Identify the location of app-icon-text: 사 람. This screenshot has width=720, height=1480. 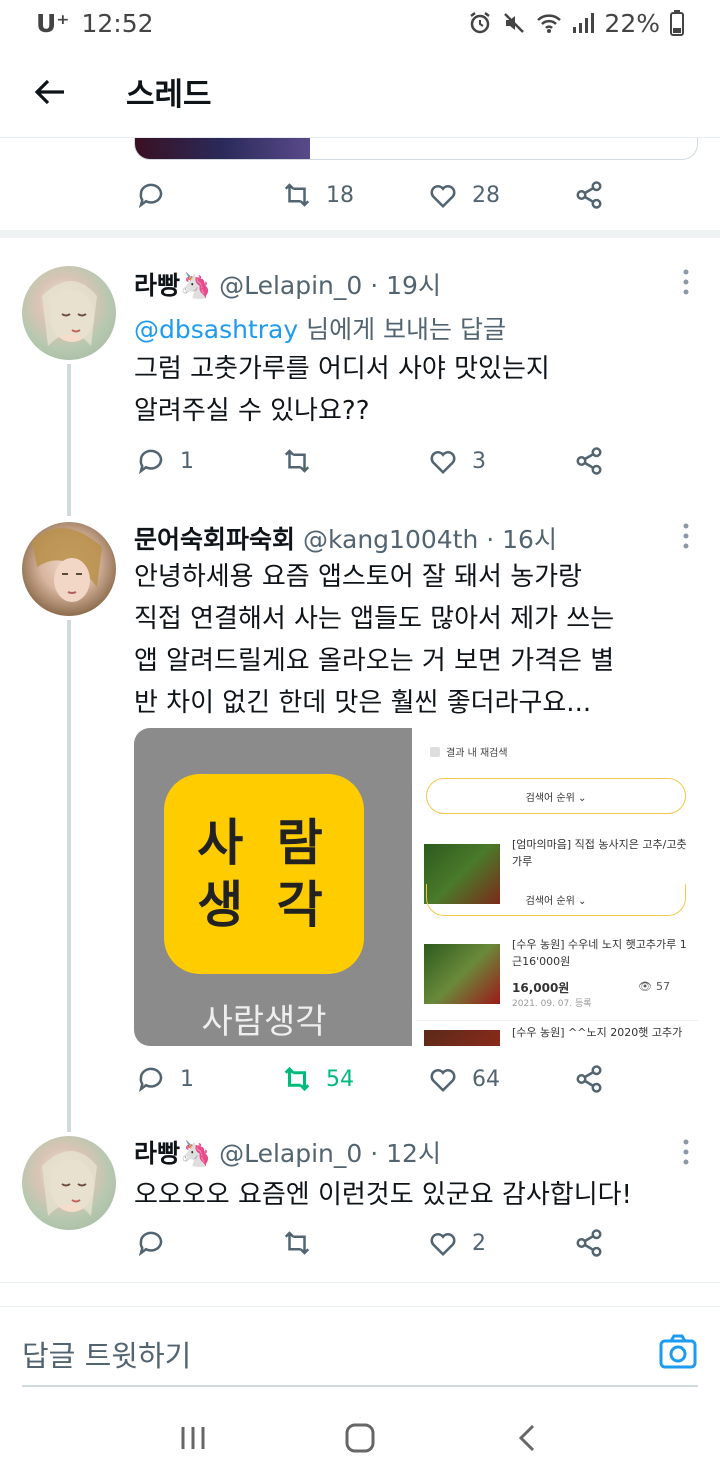
(264, 843).